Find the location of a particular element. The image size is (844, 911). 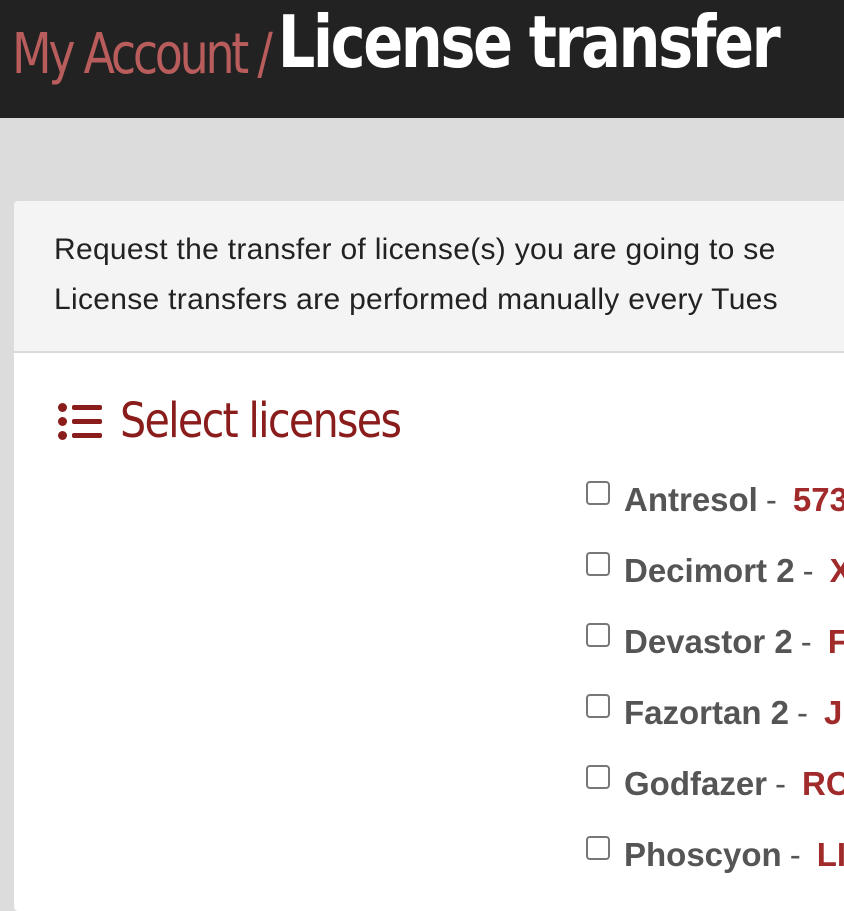

license-name: Decimort 2 is located at coordinates (709, 571).